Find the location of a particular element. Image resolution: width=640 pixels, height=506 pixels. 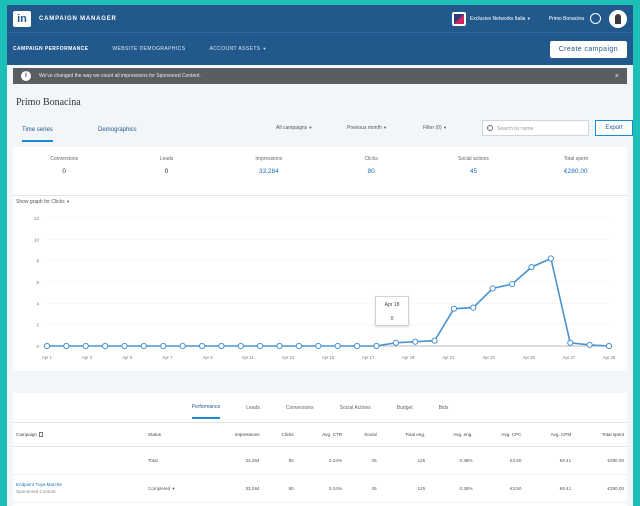

info-icon: i is located at coordinates (26, 76).